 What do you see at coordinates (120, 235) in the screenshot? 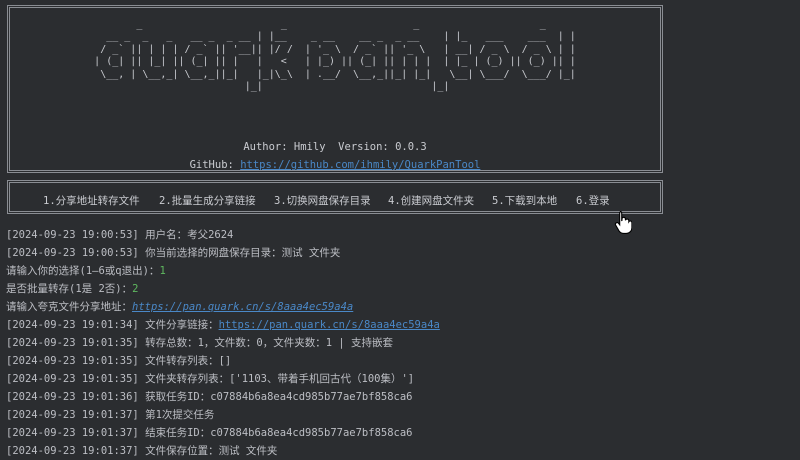
I see `log-line: [2024-09-23 19:00:53] 用户名：考父2624` at bounding box center [120, 235].